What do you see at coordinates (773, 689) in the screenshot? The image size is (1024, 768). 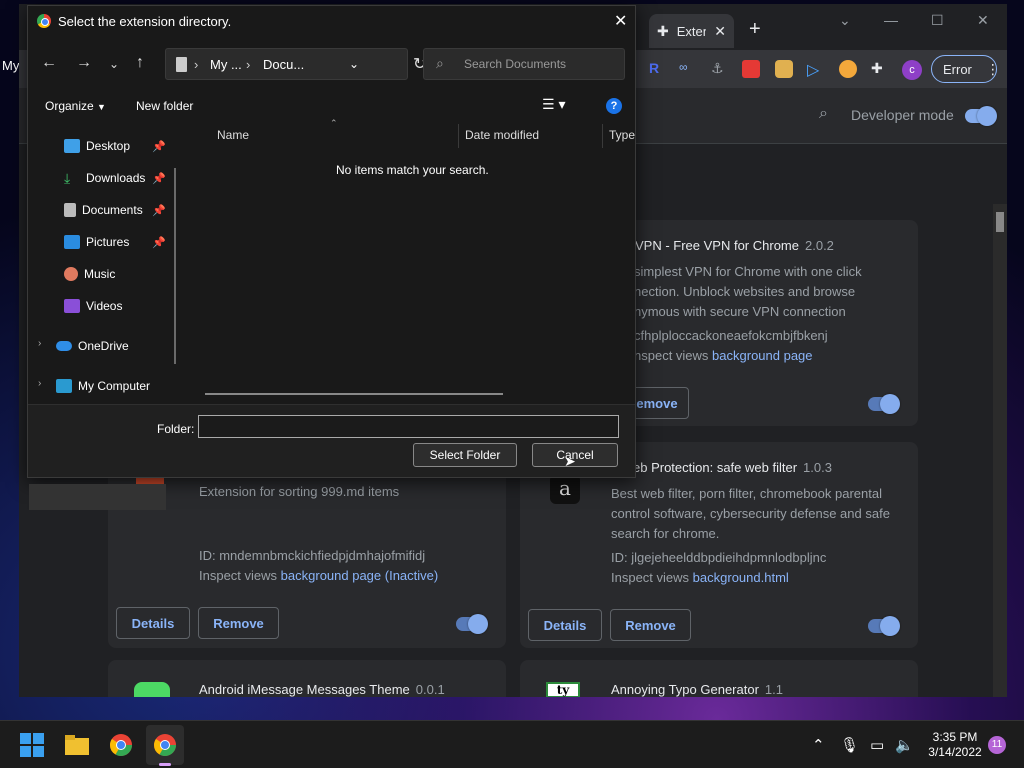 I see `extension-version: 1.1` at bounding box center [773, 689].